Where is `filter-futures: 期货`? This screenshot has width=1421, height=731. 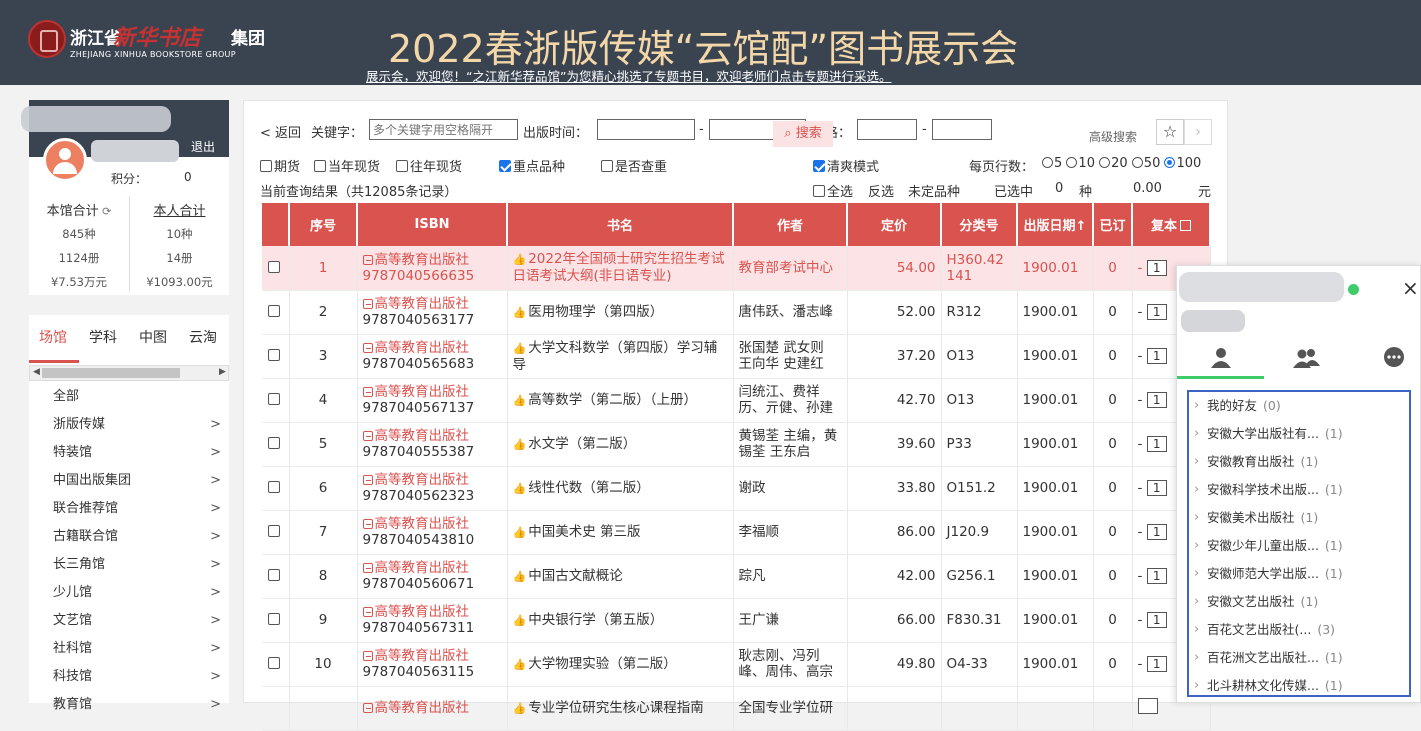 filter-futures: 期货 is located at coordinates (280, 165).